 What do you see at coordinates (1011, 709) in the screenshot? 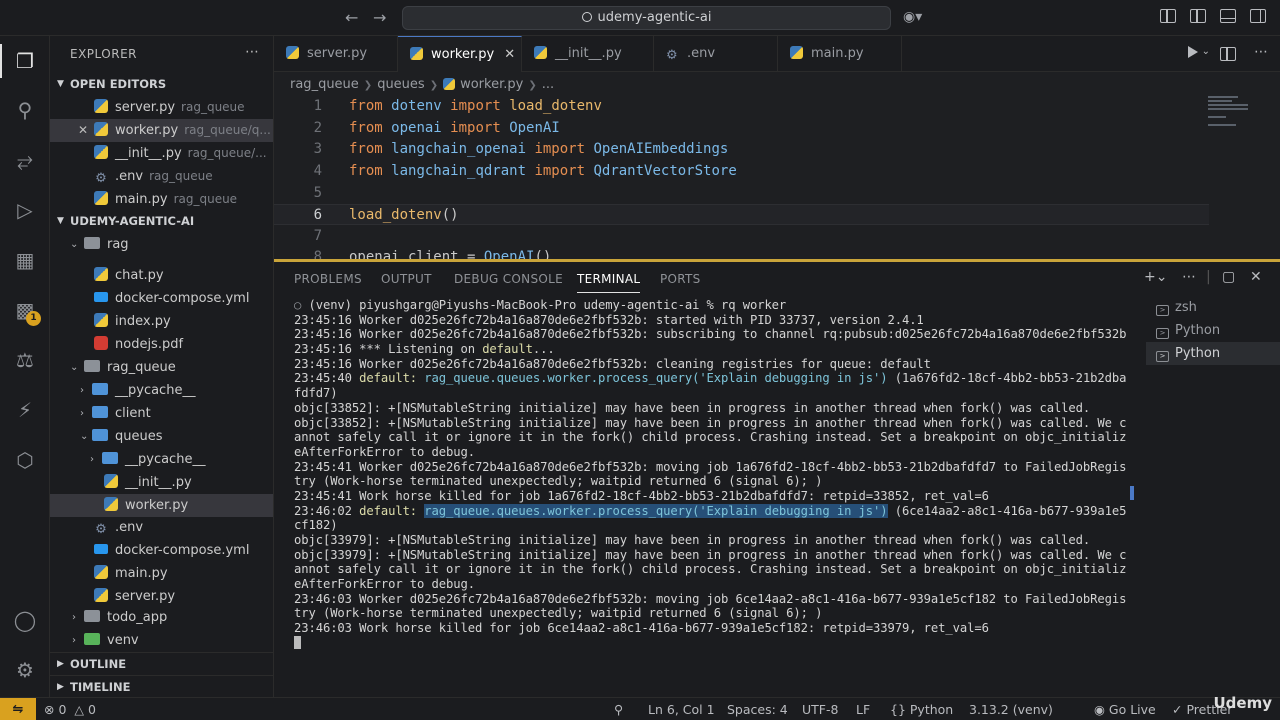
I see `python-interpreter: 3.13.2 (venv)` at bounding box center [1011, 709].